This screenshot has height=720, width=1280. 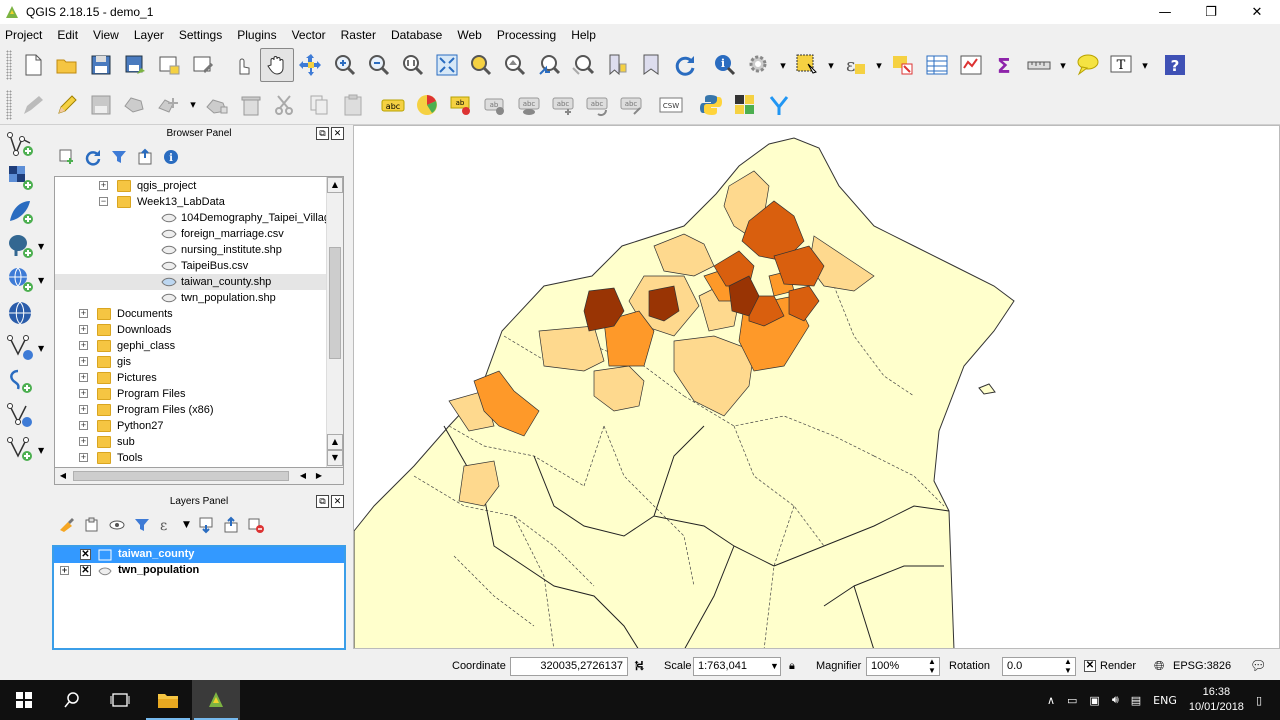 What do you see at coordinates (1257, 12) in the screenshot?
I see `close-button: ✕` at bounding box center [1257, 12].